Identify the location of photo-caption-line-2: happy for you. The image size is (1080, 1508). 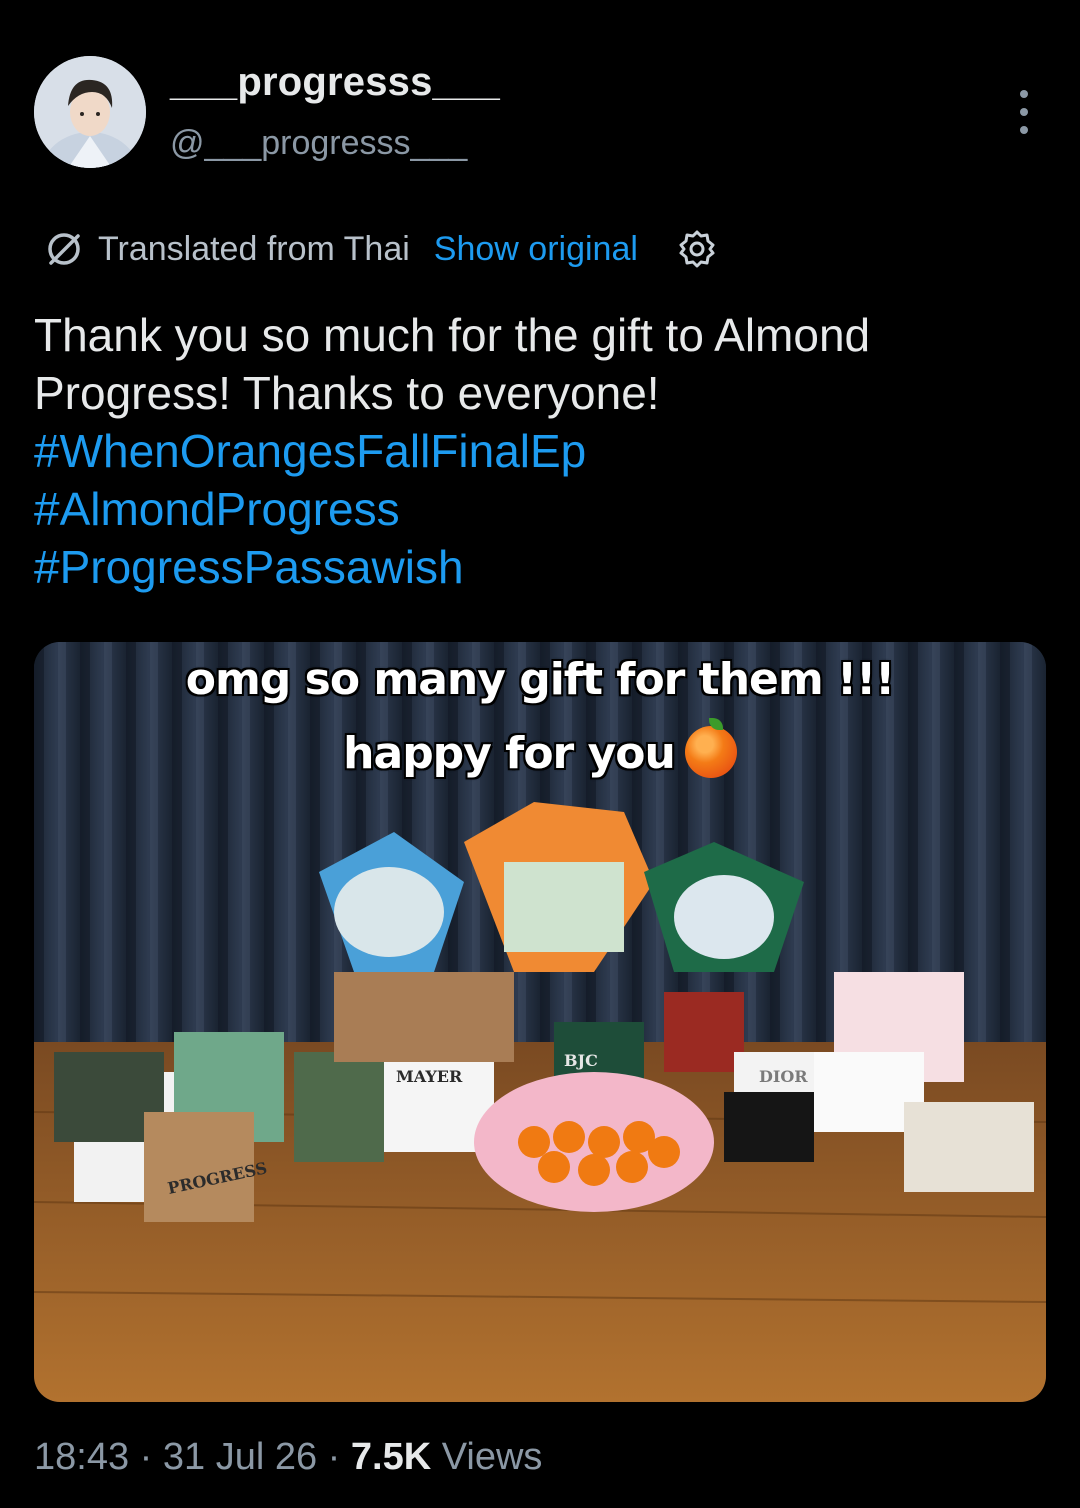
(540, 748).